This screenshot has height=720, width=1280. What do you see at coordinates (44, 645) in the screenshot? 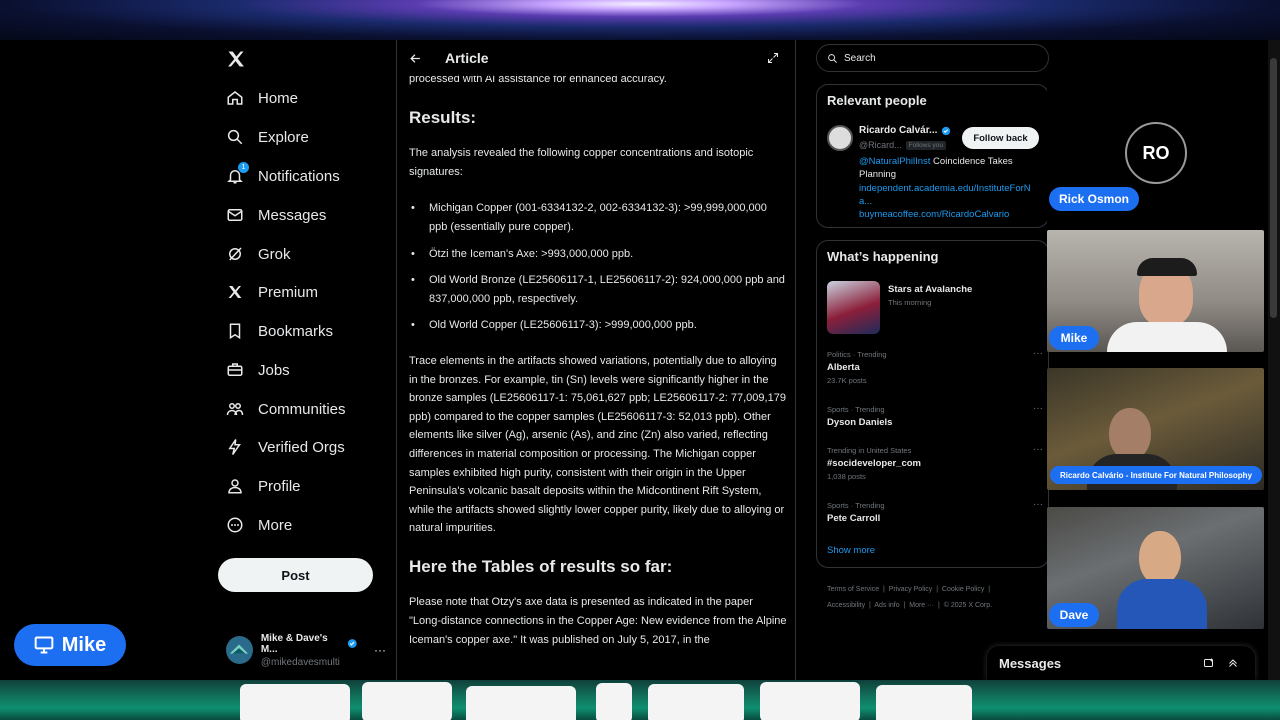
I see `monitor-icon` at bounding box center [44, 645].